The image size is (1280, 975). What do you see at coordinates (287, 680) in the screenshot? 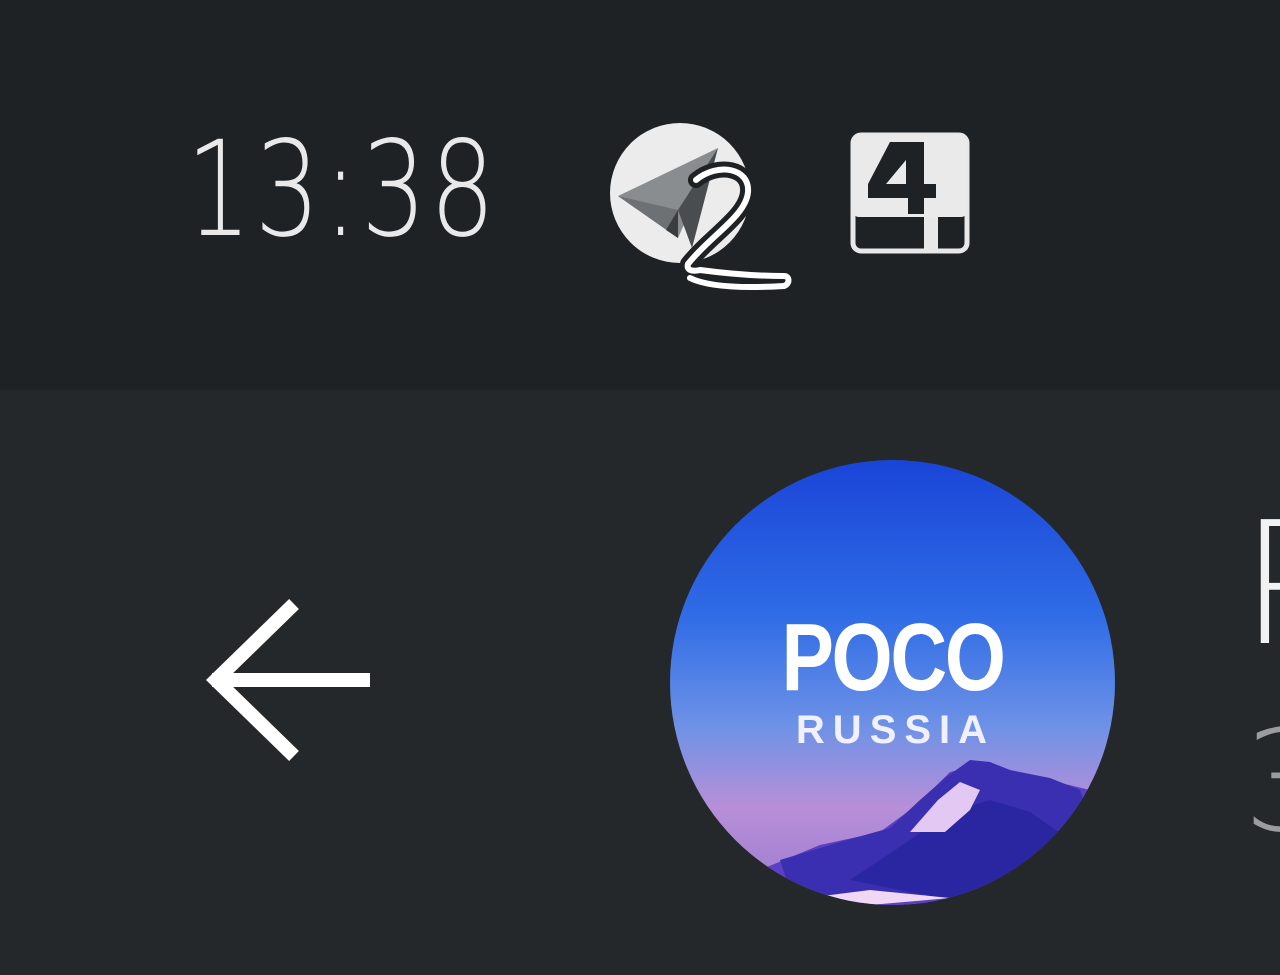
I see `arrow-left-icon` at bounding box center [287, 680].